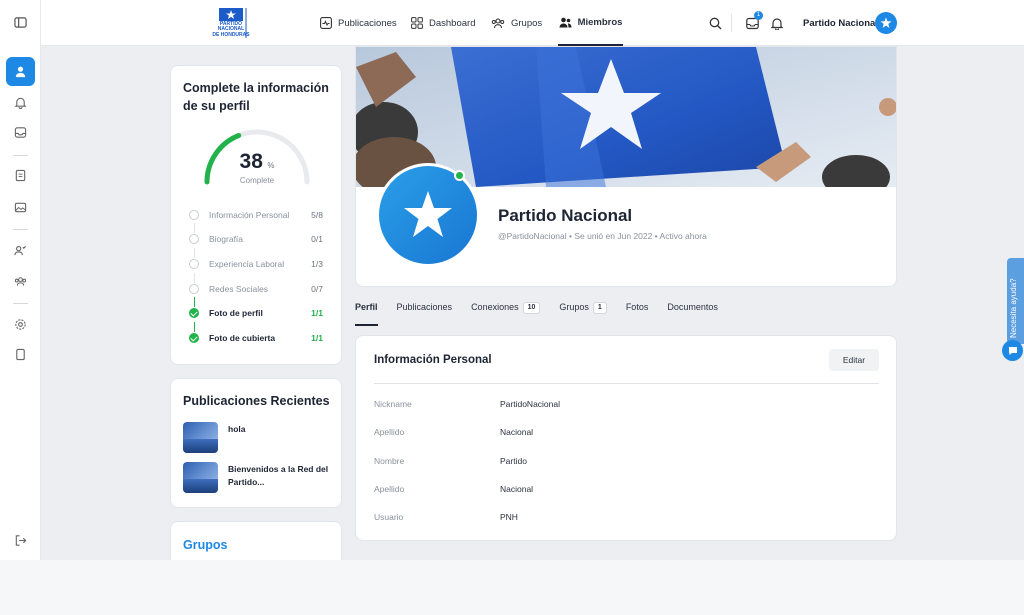 This screenshot has height=615, width=1024. I want to click on nav-publicaciones: Publicaciones, so click(358, 23).